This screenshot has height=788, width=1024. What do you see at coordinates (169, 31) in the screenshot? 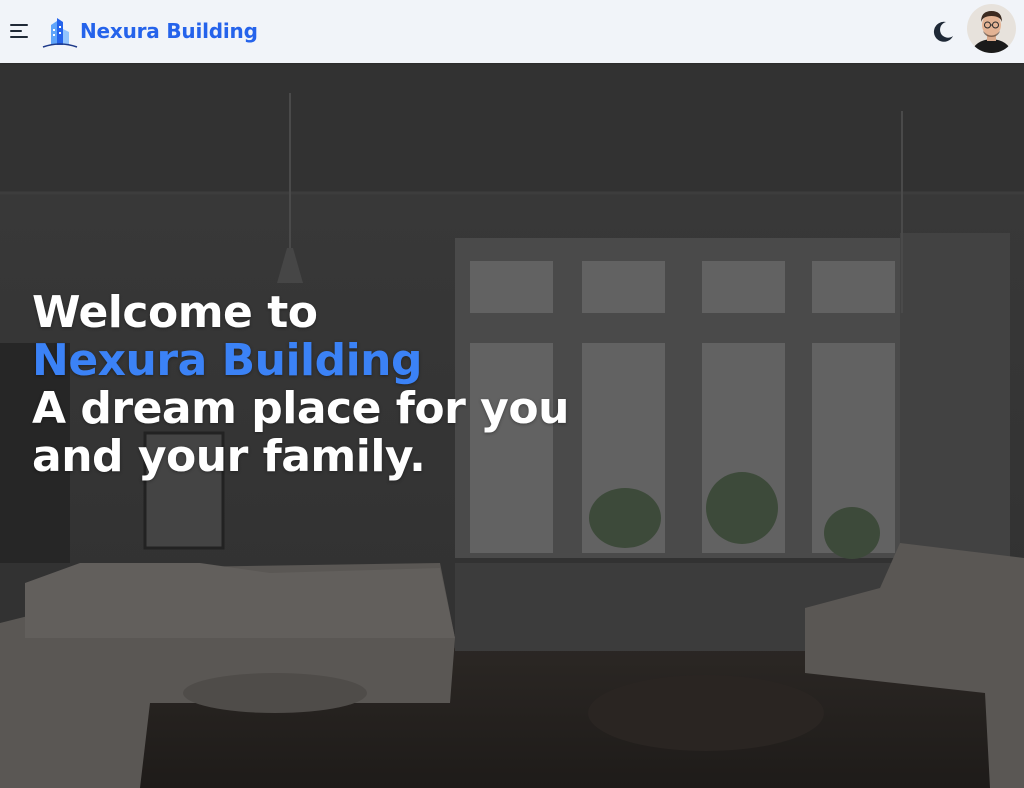
I see `brand-name: Nexura Building` at bounding box center [169, 31].